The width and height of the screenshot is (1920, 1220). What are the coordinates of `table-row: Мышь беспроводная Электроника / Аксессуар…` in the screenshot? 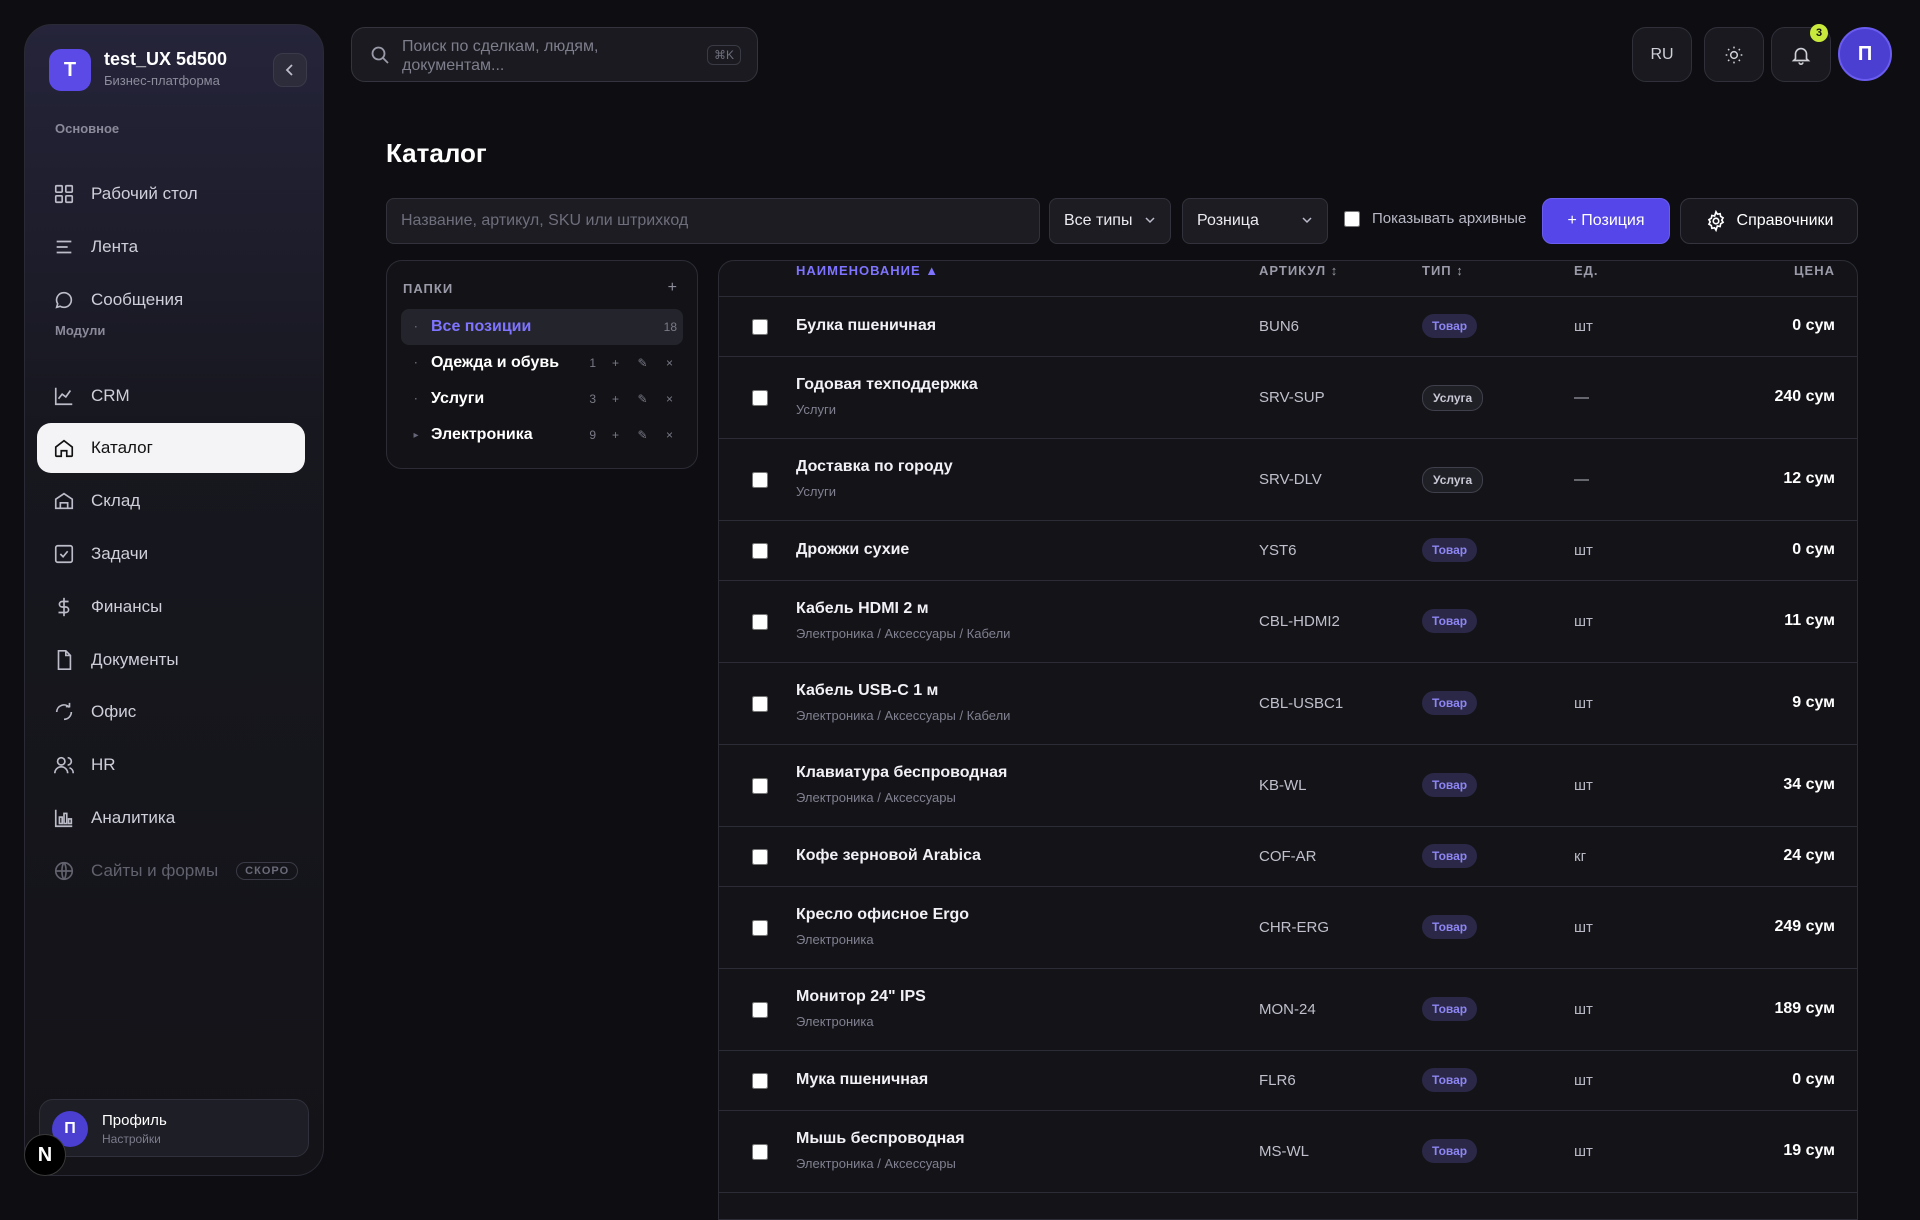 It's located at (1288, 1152).